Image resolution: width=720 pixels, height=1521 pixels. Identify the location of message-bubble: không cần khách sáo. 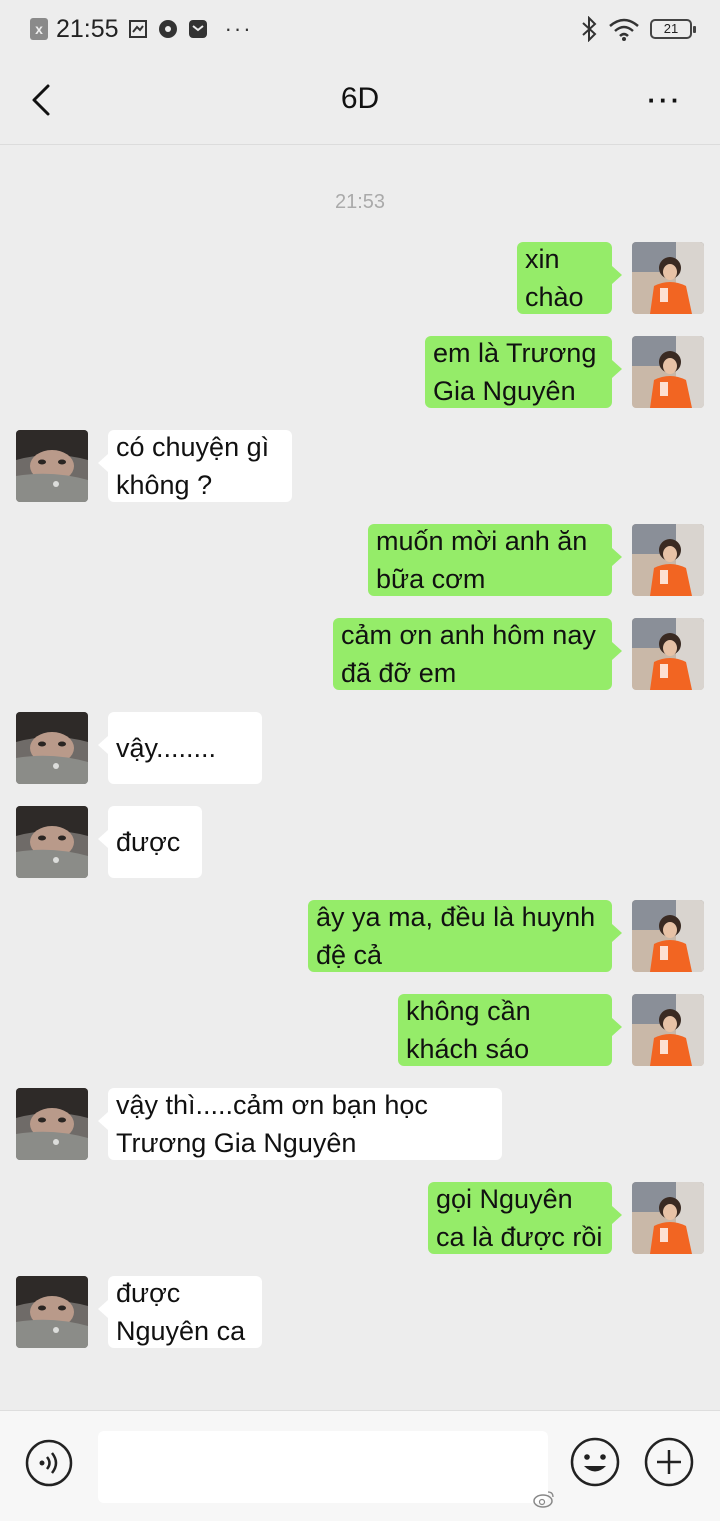
(510, 1030).